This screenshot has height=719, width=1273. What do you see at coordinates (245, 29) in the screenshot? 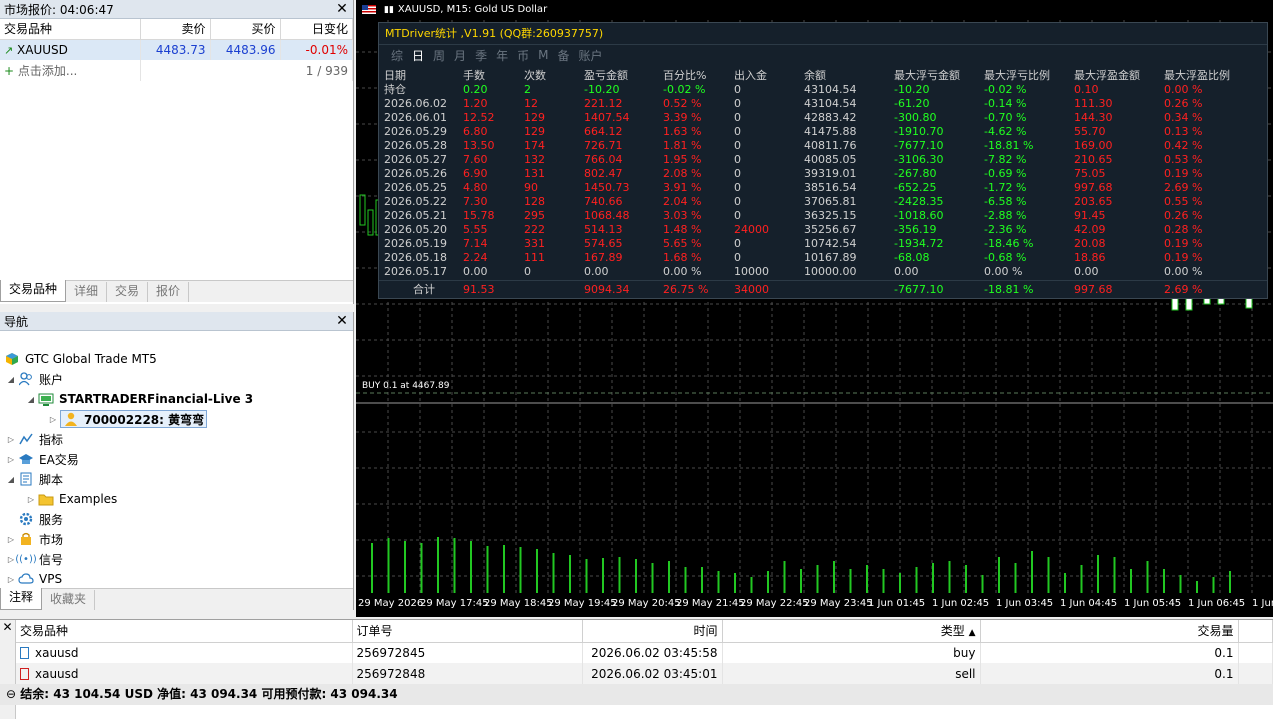
I see `col-ask: 买价` at bounding box center [245, 29].